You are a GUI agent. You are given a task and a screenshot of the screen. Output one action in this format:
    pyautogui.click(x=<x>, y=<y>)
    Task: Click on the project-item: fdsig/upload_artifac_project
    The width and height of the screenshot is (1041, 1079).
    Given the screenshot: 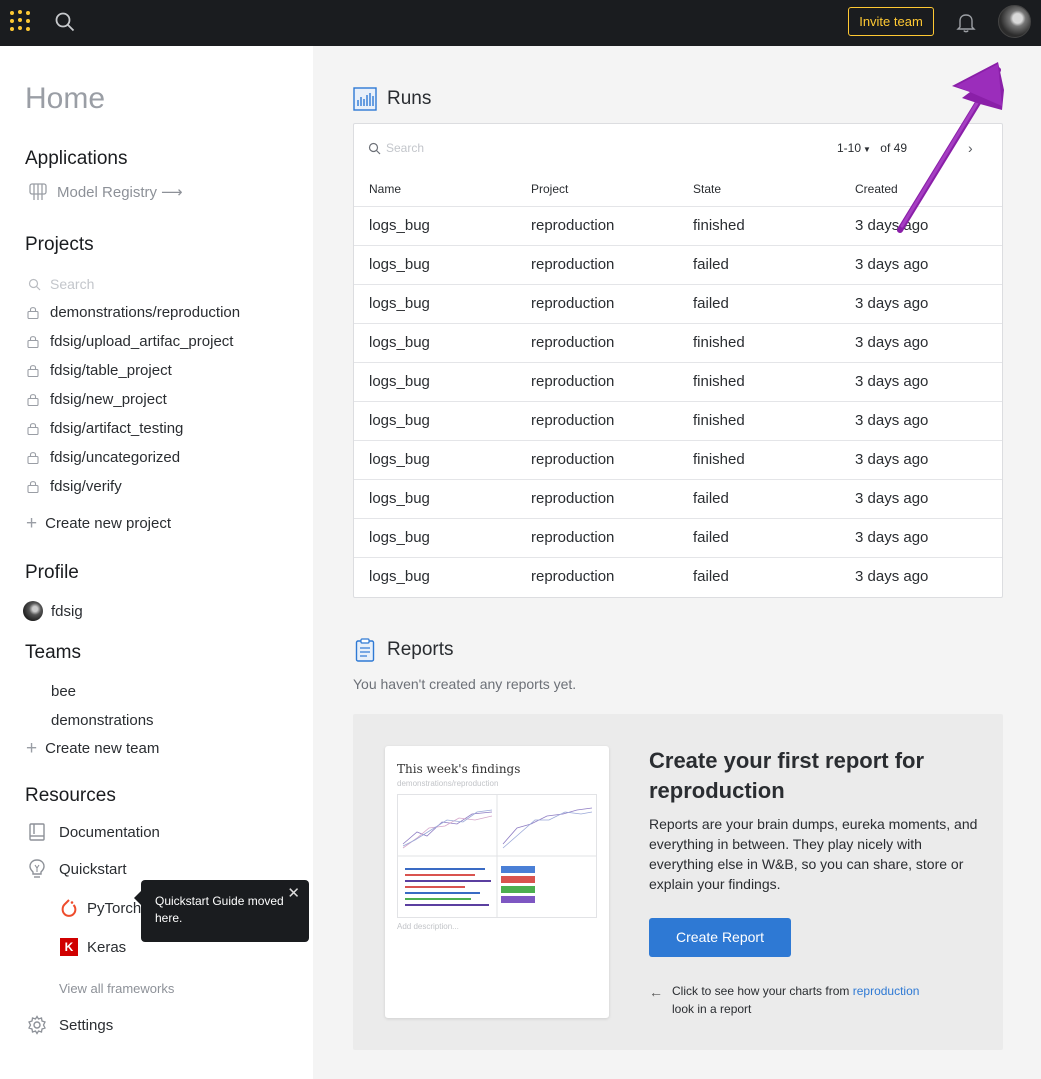 What is the action you would take?
    pyautogui.click(x=130, y=341)
    